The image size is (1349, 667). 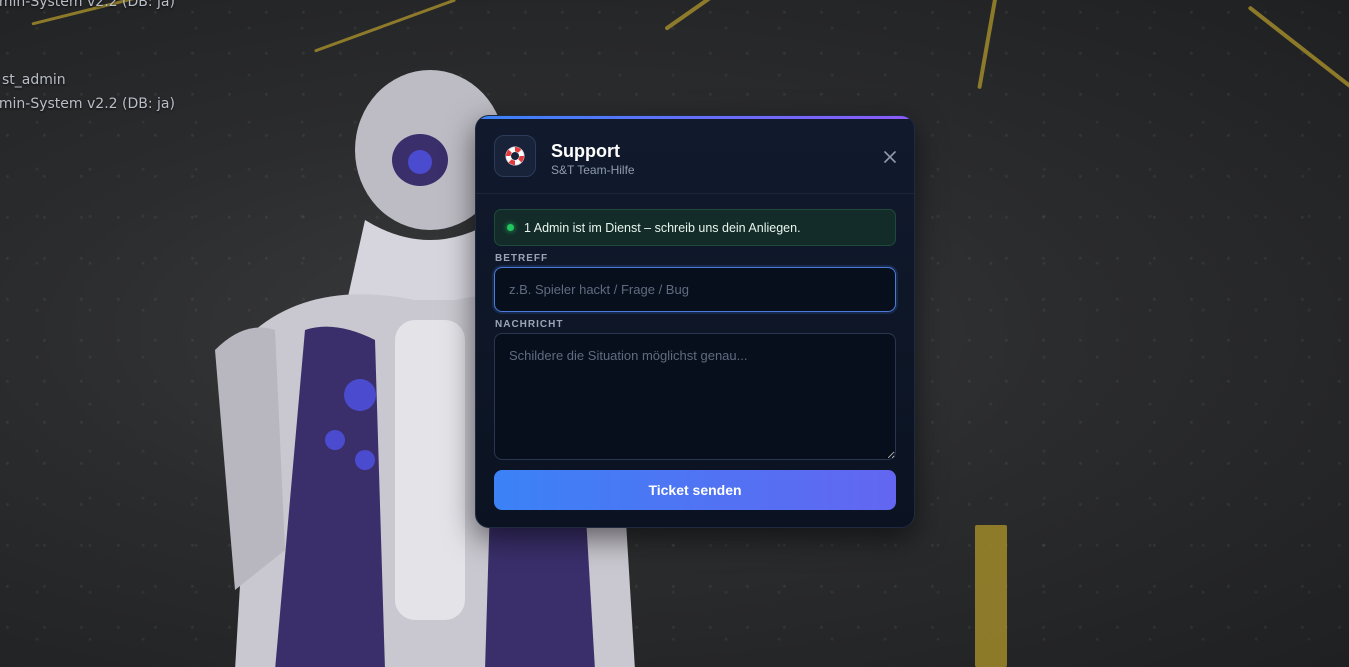 I want to click on lifebuoy-icon, so click(x=515, y=156).